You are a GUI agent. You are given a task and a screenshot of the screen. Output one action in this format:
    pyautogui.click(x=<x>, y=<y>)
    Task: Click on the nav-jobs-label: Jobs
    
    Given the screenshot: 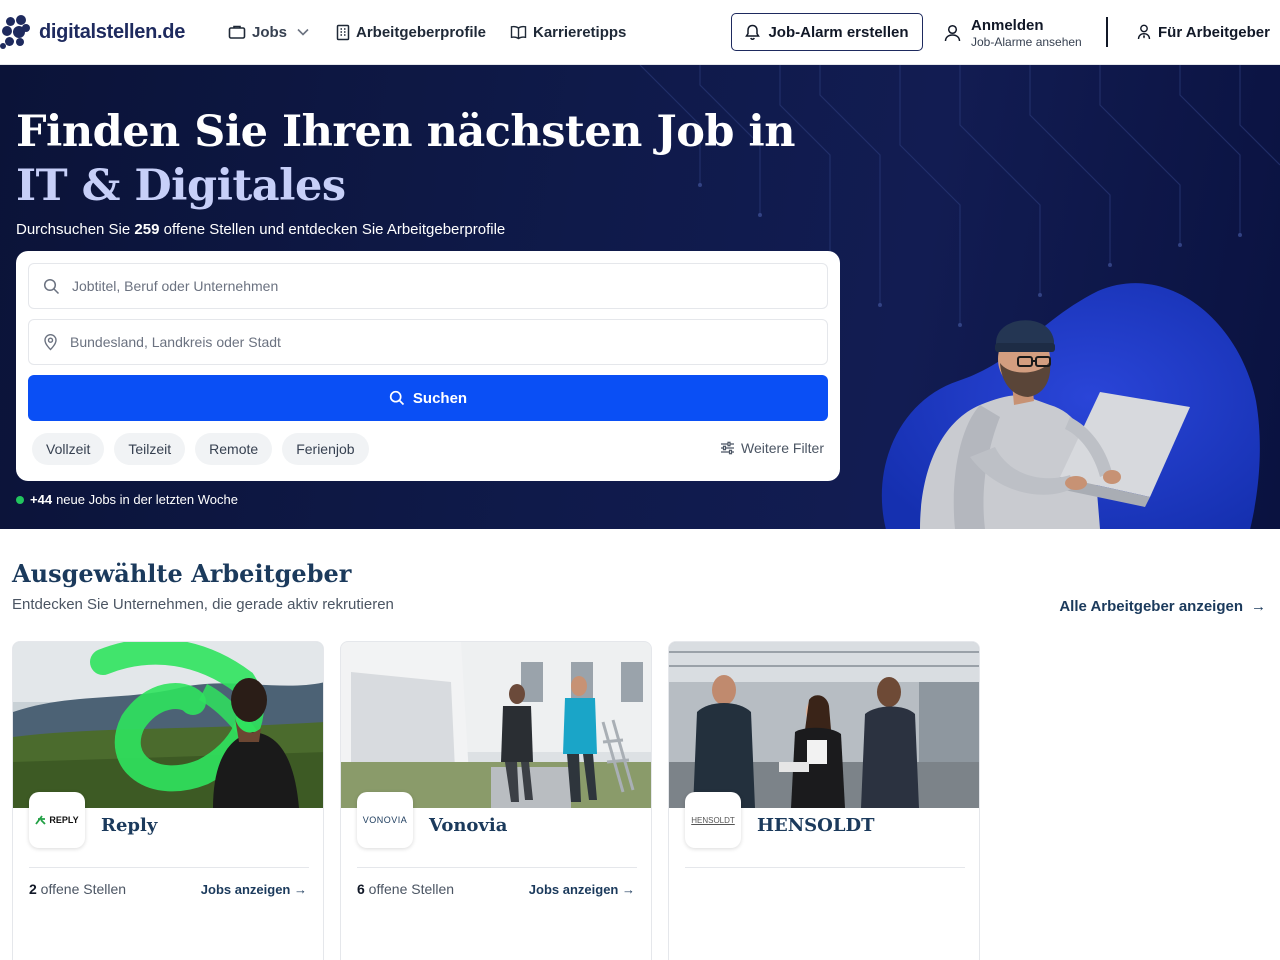 What is the action you would take?
    pyautogui.click(x=270, y=32)
    